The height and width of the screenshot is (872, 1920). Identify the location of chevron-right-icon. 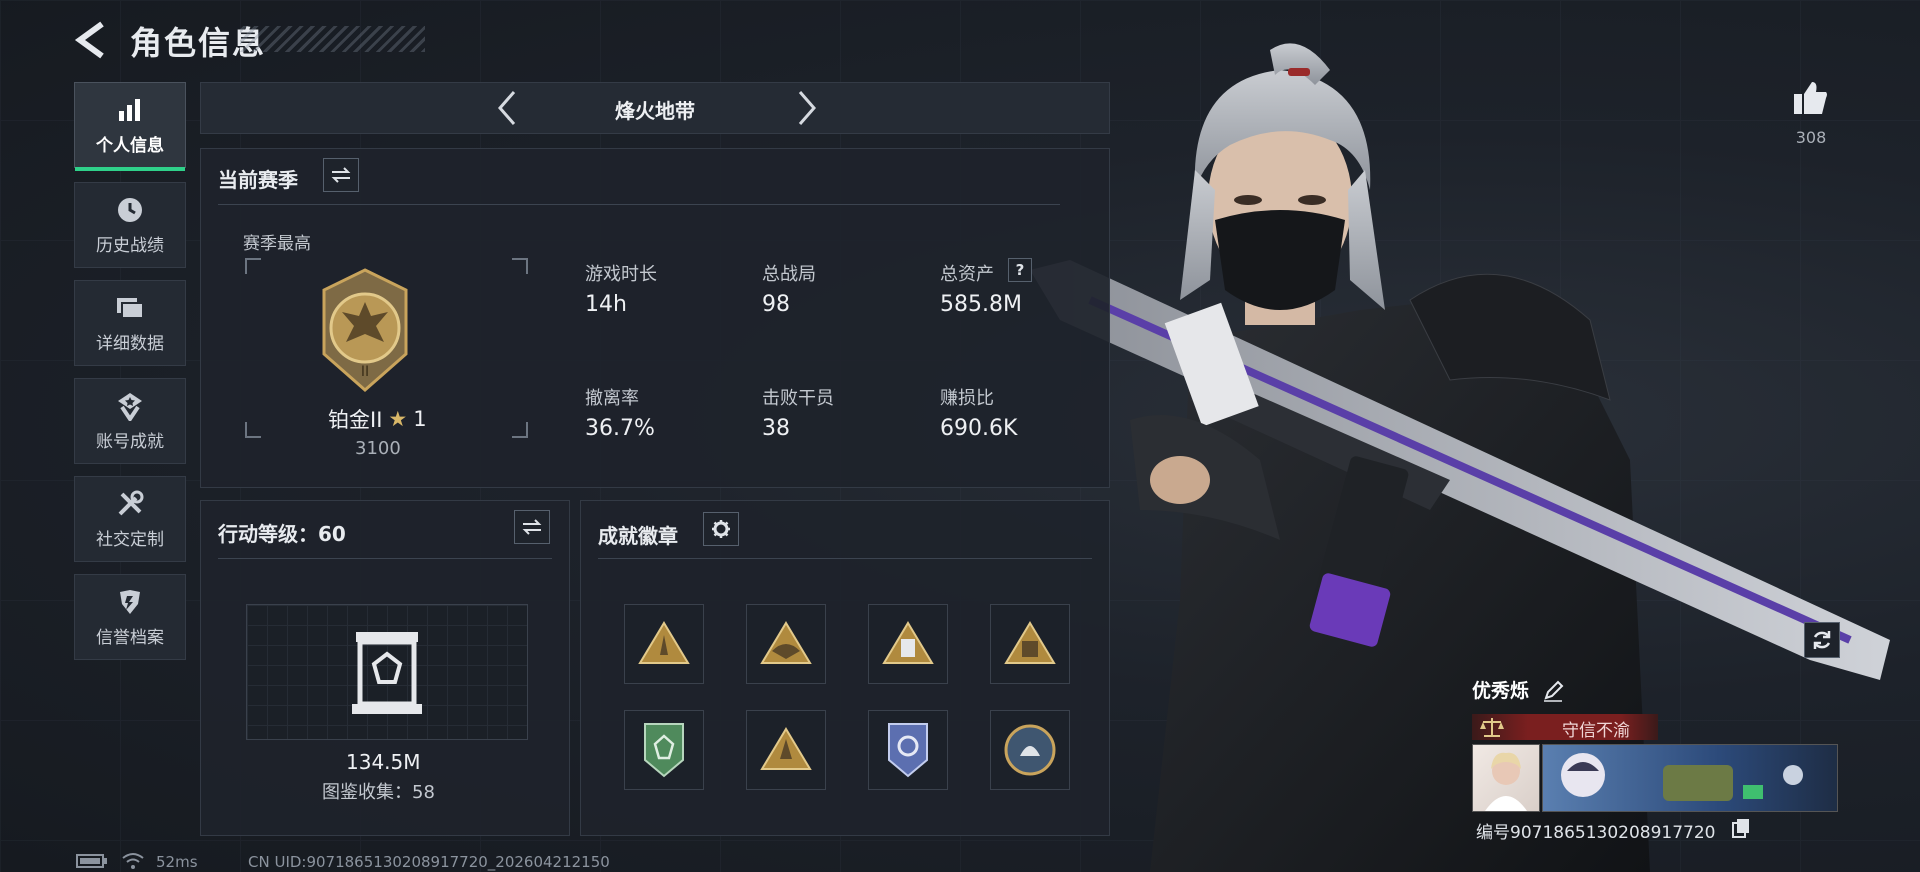
(807, 108).